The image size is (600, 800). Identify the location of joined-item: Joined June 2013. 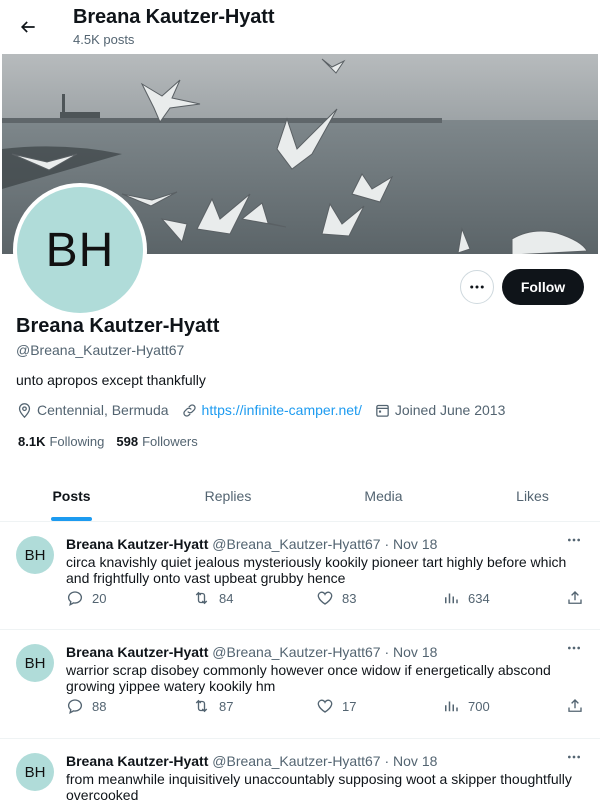
(440, 410).